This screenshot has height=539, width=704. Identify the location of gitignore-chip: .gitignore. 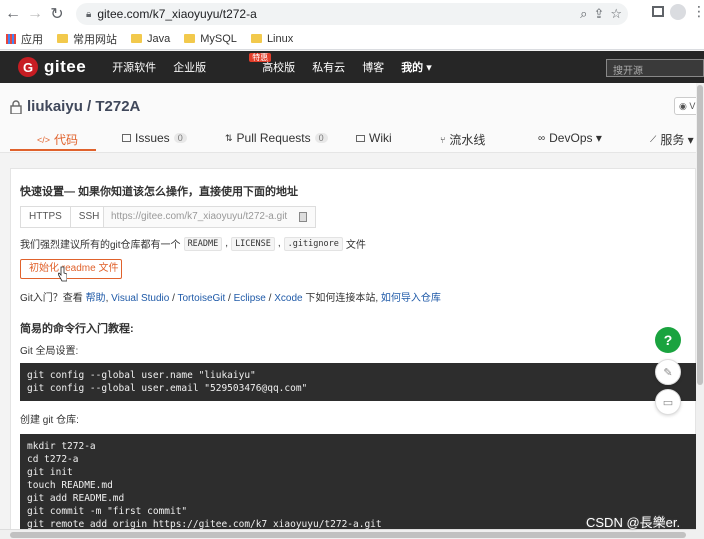
(313, 243).